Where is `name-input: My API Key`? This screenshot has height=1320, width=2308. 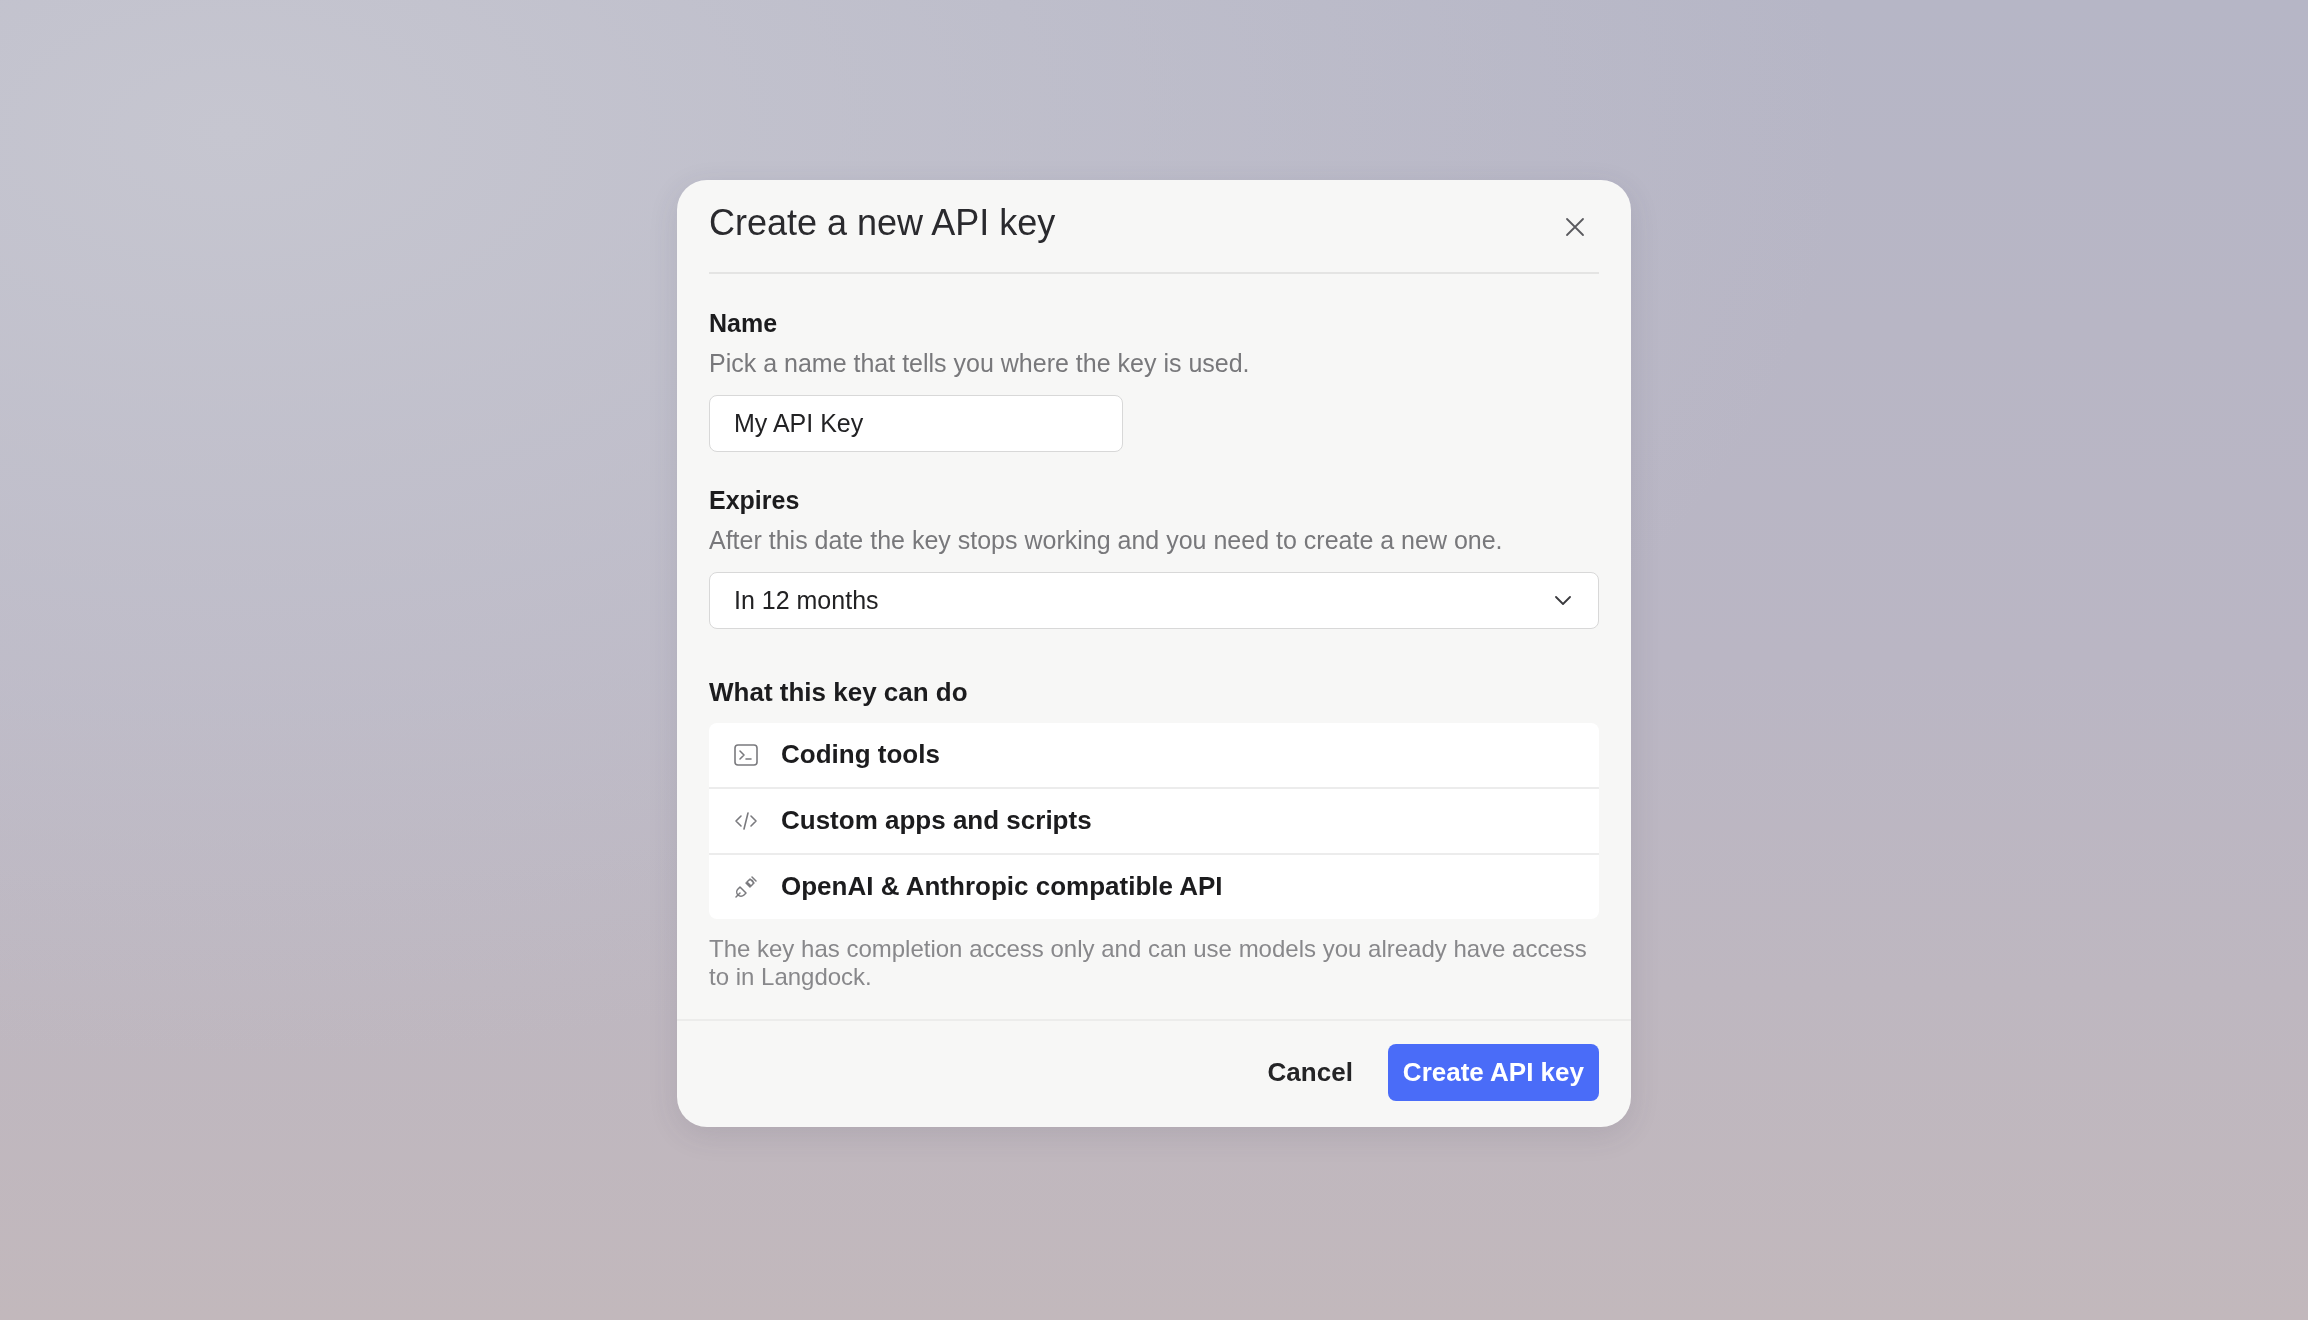
name-input: My API Key is located at coordinates (916, 423).